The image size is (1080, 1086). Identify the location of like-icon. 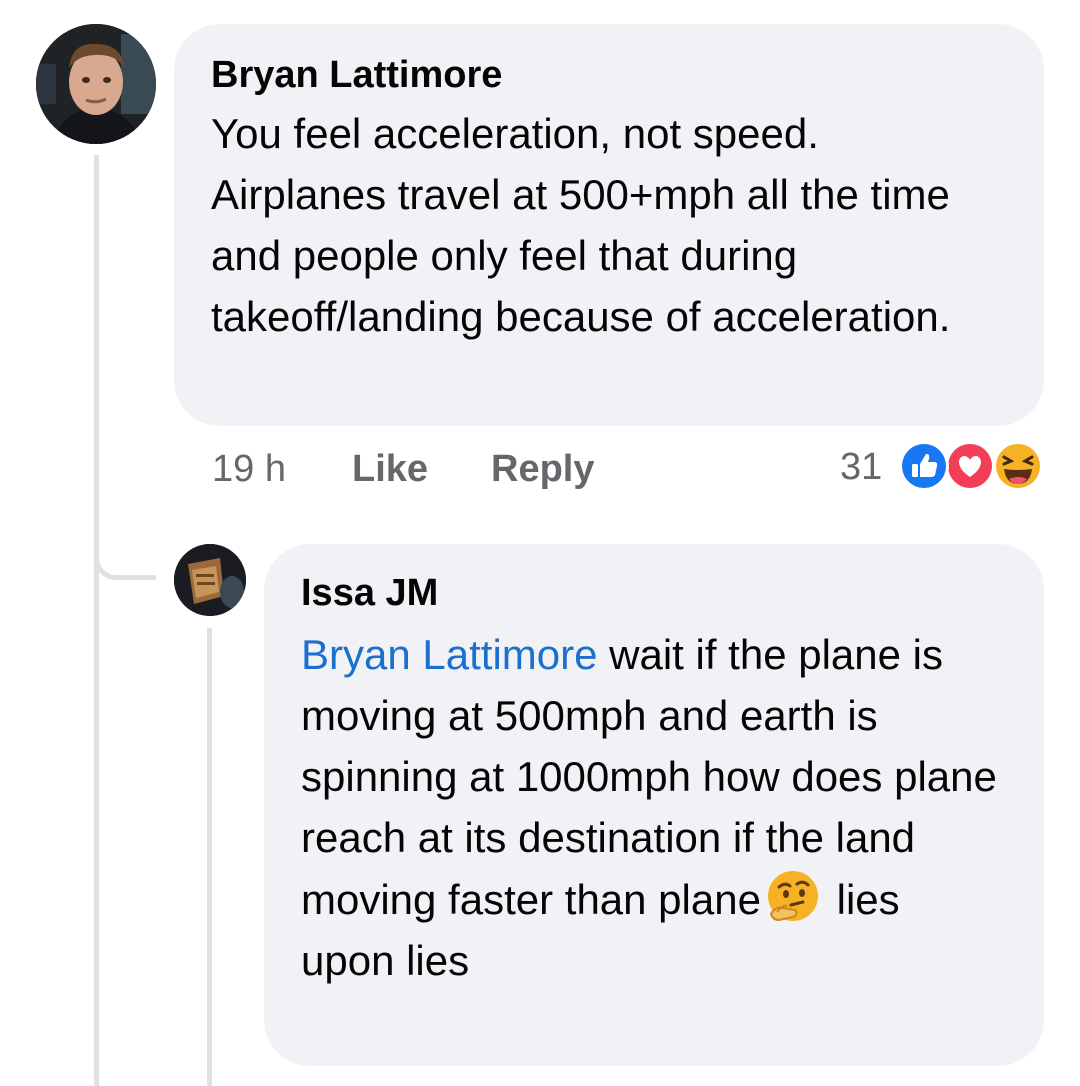
(924, 466).